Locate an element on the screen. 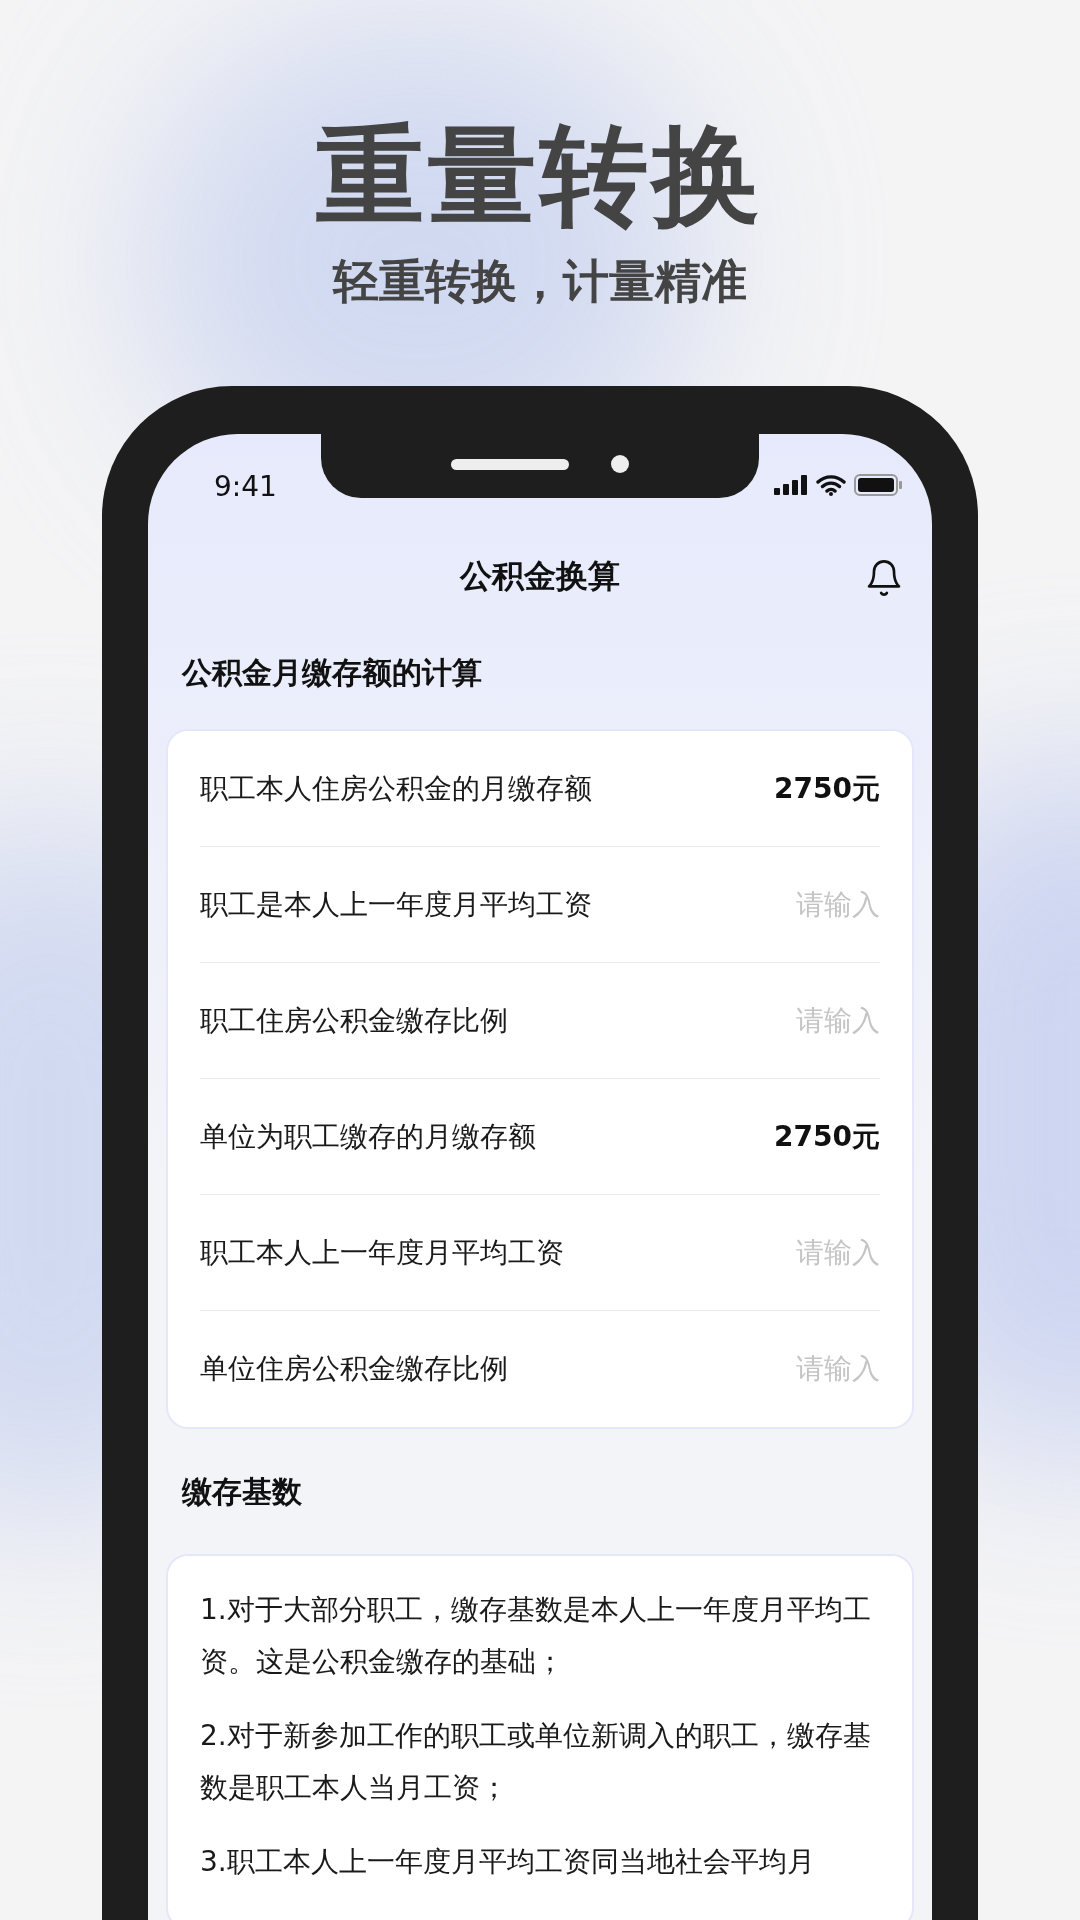 The image size is (1080, 1920). tagline: 轻重转换，计量精准 is located at coordinates (540, 281).